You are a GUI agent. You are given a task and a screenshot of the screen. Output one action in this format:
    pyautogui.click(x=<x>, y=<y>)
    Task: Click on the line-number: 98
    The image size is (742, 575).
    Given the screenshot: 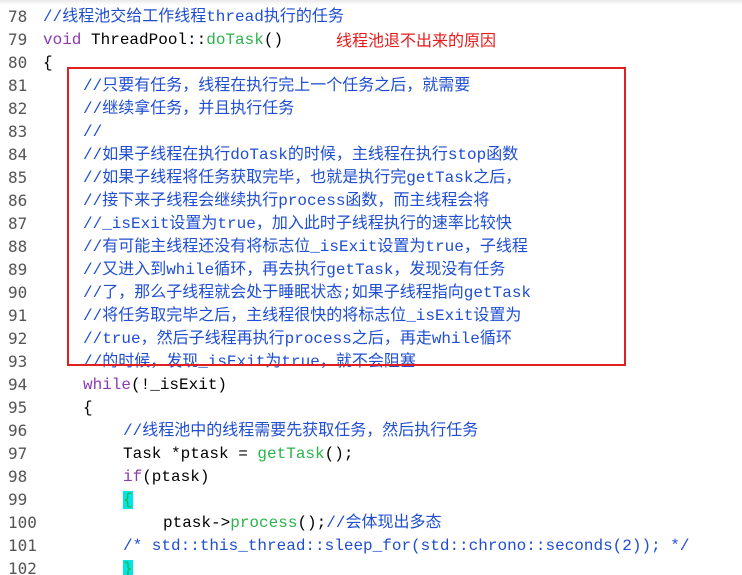 What is the action you would take?
    pyautogui.click(x=18, y=476)
    